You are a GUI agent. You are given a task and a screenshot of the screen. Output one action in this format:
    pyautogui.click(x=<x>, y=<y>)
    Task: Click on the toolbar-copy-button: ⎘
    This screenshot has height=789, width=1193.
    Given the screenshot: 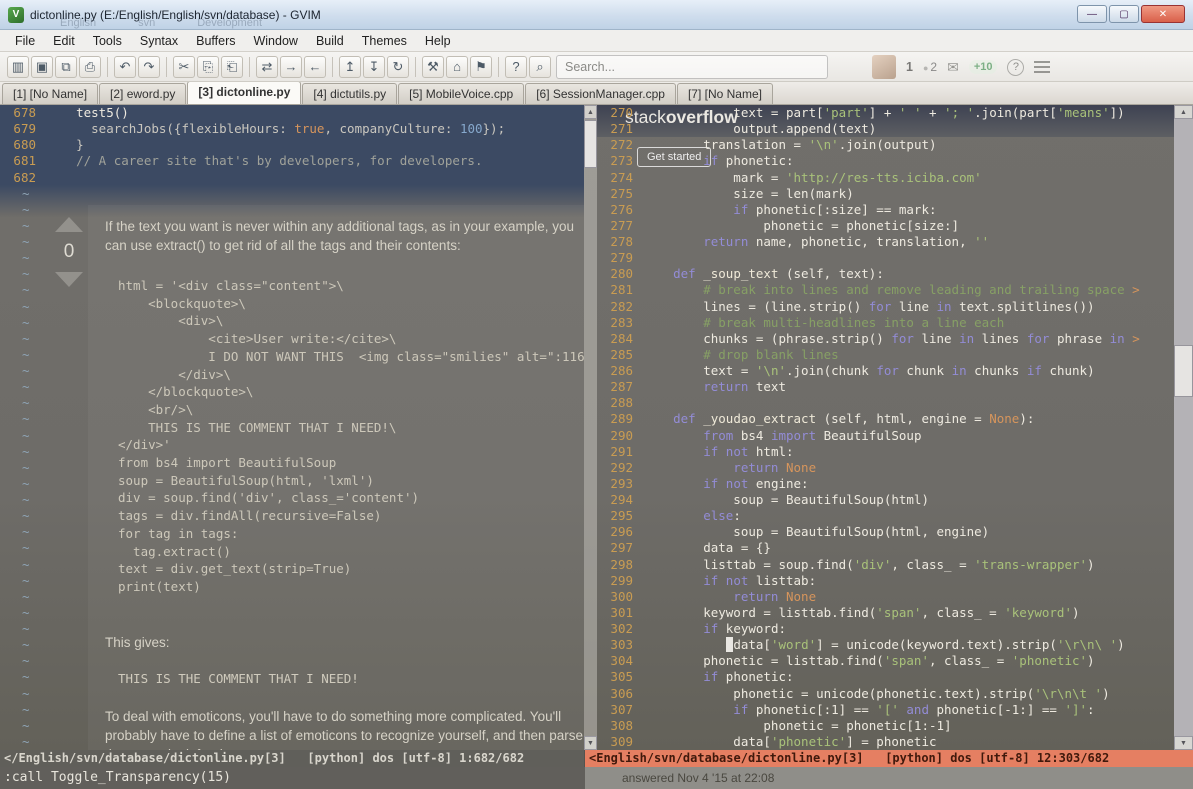 What is the action you would take?
    pyautogui.click(x=208, y=66)
    